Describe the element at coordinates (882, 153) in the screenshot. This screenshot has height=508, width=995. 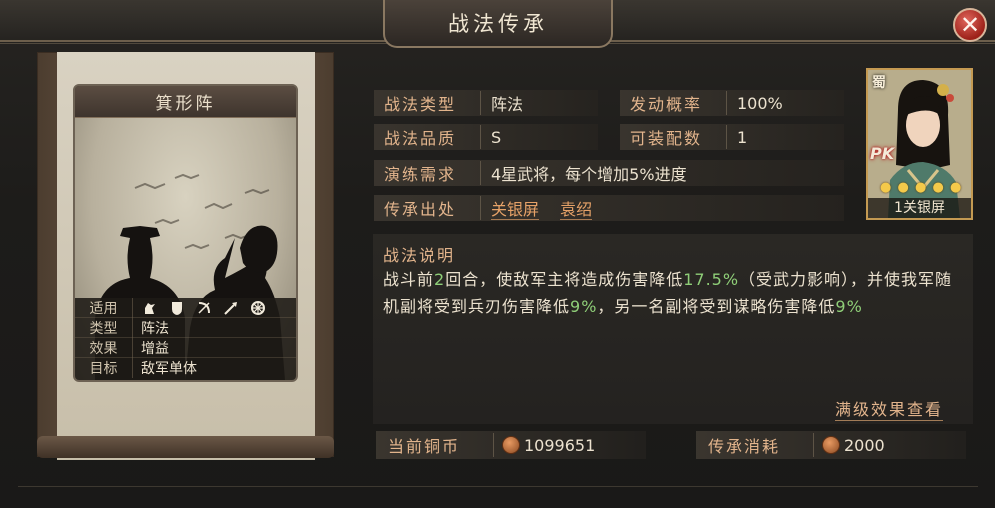
I see `pk-badge: PK` at that location.